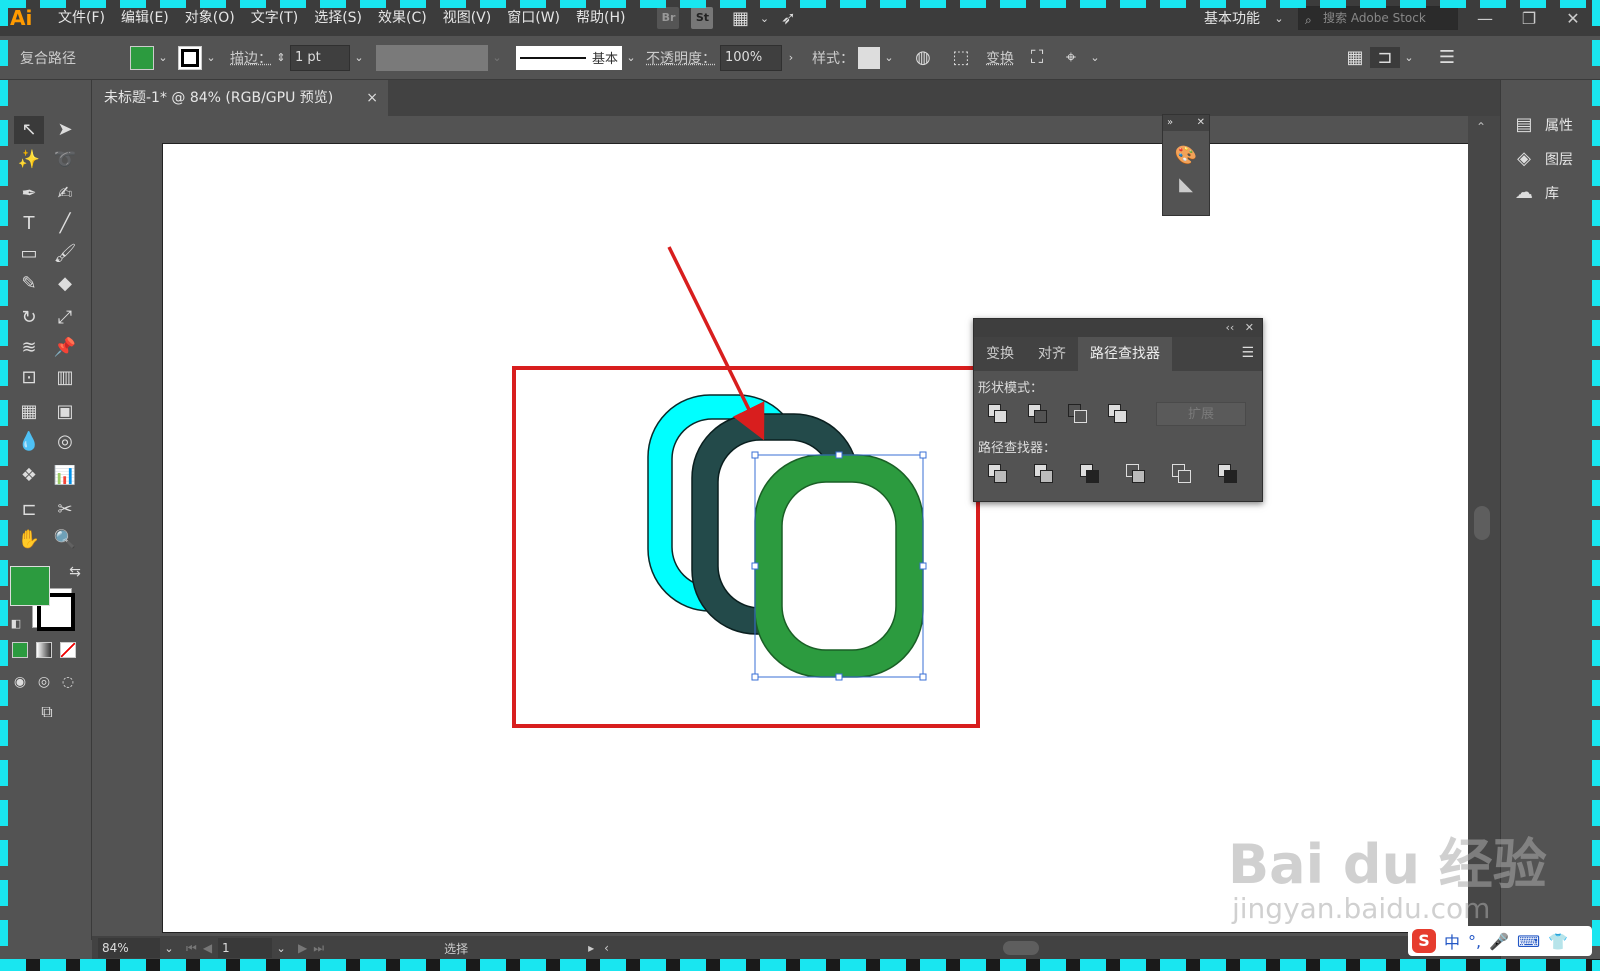 The image size is (1600, 971). What do you see at coordinates (65, 254) in the screenshot?
I see `paintbrush-tool-icon: 🖌` at bounding box center [65, 254].